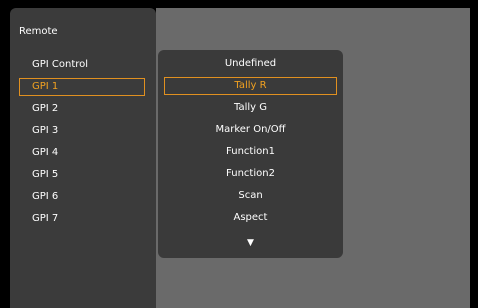 This screenshot has width=478, height=308. I want to click on menu-item-gpi-4: GPI 4, so click(82, 153).